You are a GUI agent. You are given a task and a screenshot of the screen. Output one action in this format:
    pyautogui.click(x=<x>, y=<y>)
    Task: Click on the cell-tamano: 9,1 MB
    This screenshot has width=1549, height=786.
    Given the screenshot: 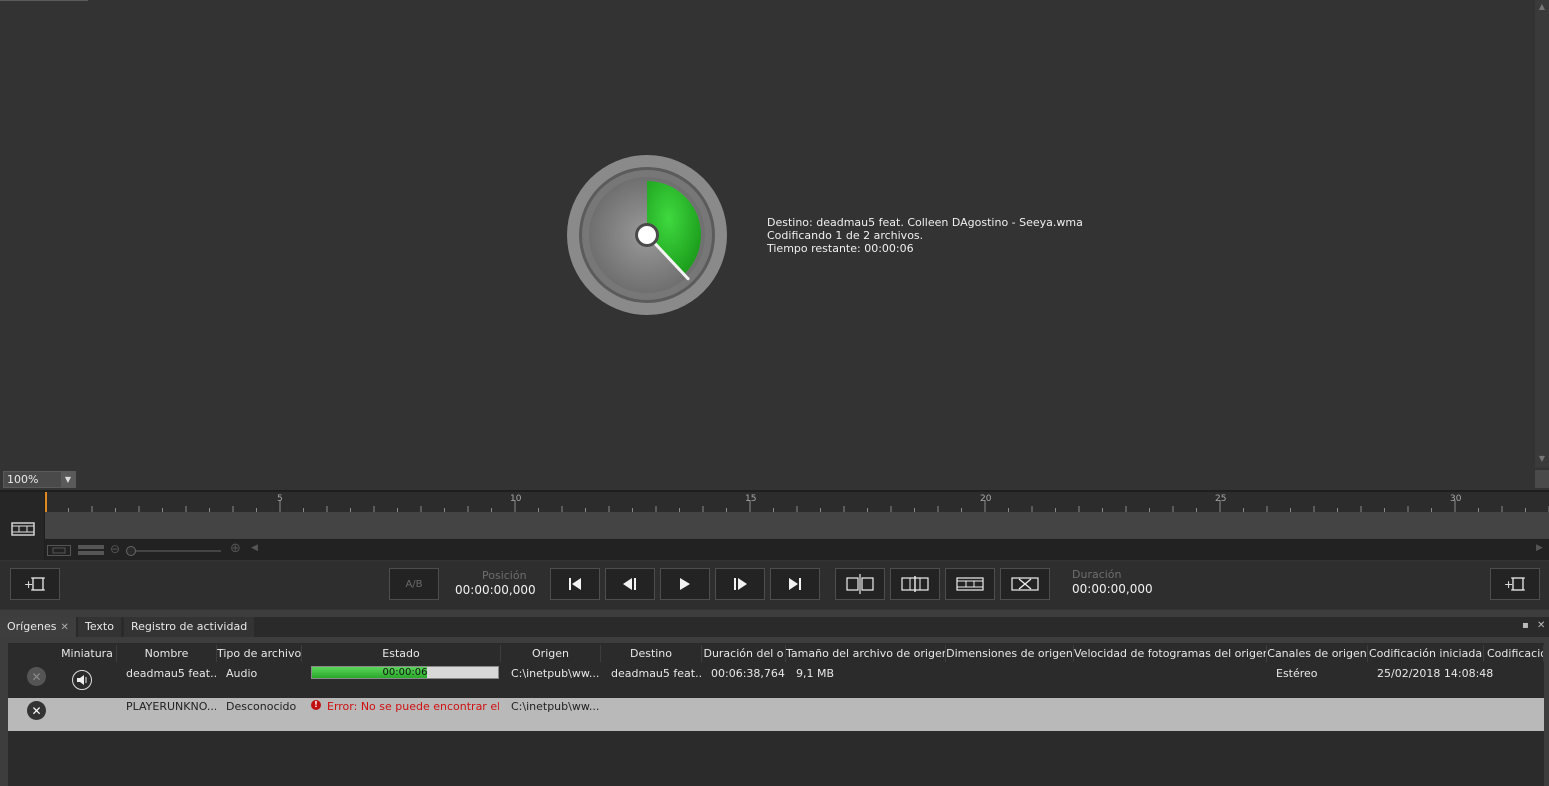 What is the action you would take?
    pyautogui.click(x=815, y=673)
    